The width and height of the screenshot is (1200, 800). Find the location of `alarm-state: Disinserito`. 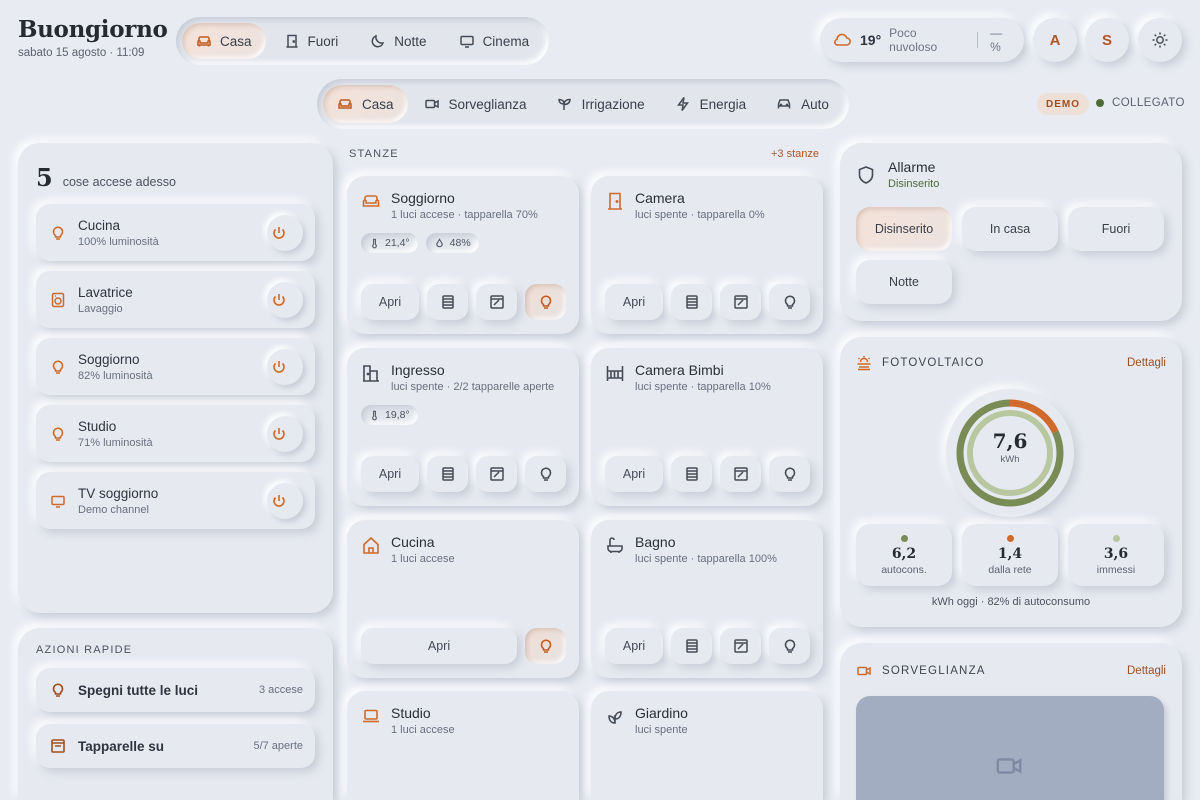

alarm-state: Disinserito is located at coordinates (914, 184).